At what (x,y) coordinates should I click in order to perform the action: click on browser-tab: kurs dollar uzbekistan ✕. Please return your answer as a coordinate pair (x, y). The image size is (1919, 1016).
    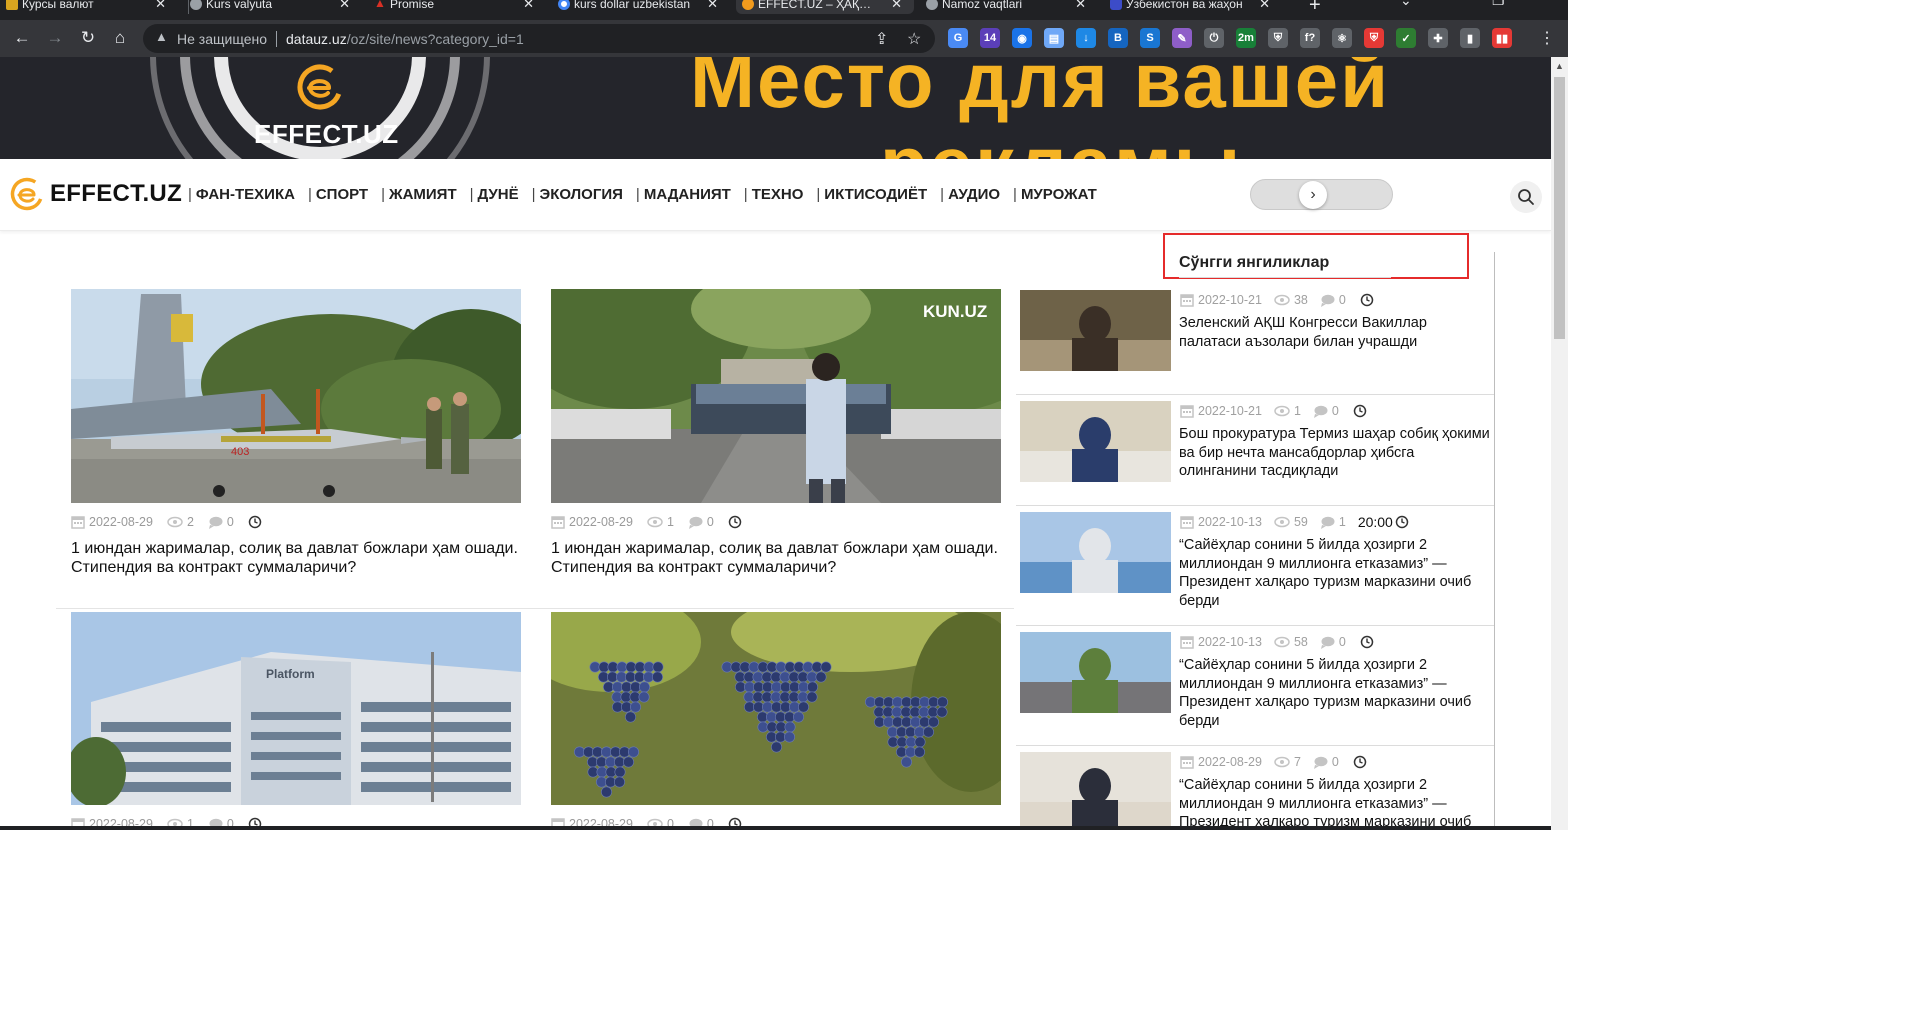
    Looking at the image, I should click on (641, 7).